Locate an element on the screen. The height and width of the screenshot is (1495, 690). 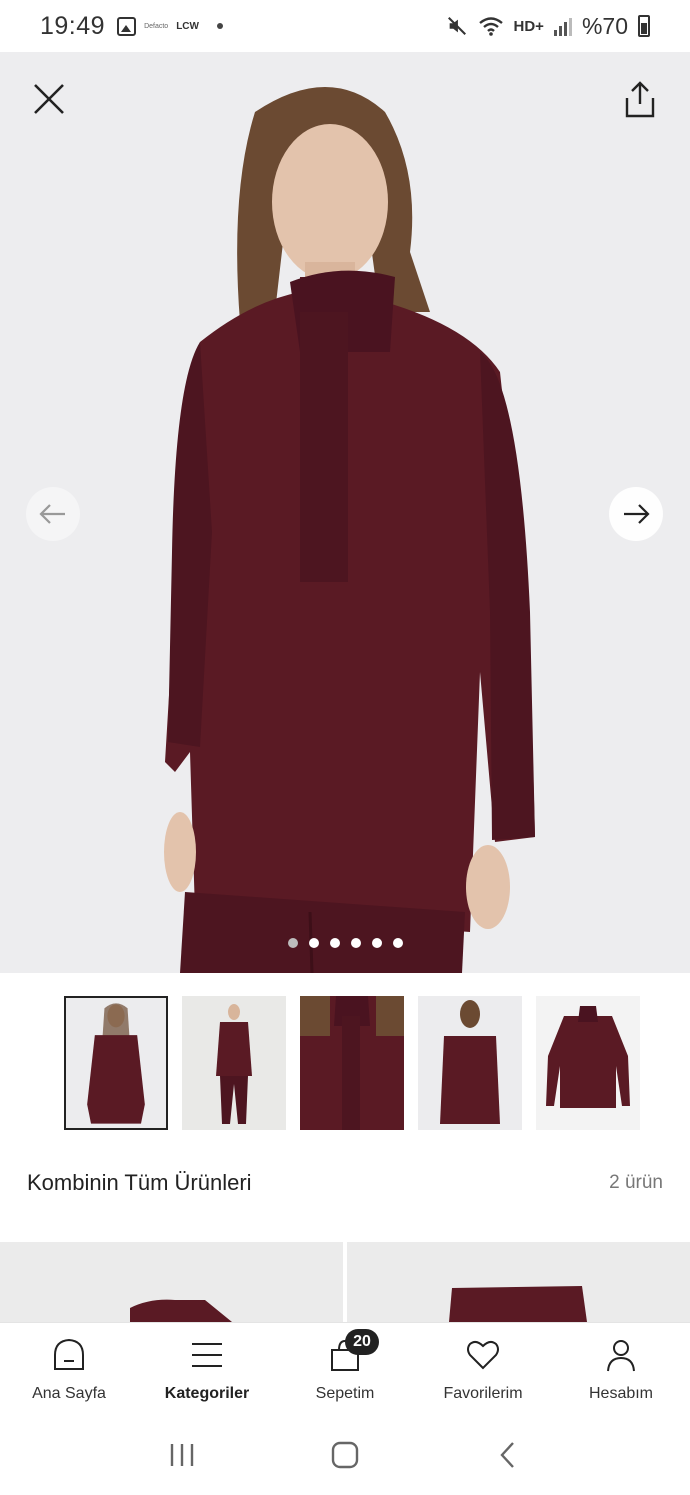
recent-apps-button is located at coordinates (182, 1455).